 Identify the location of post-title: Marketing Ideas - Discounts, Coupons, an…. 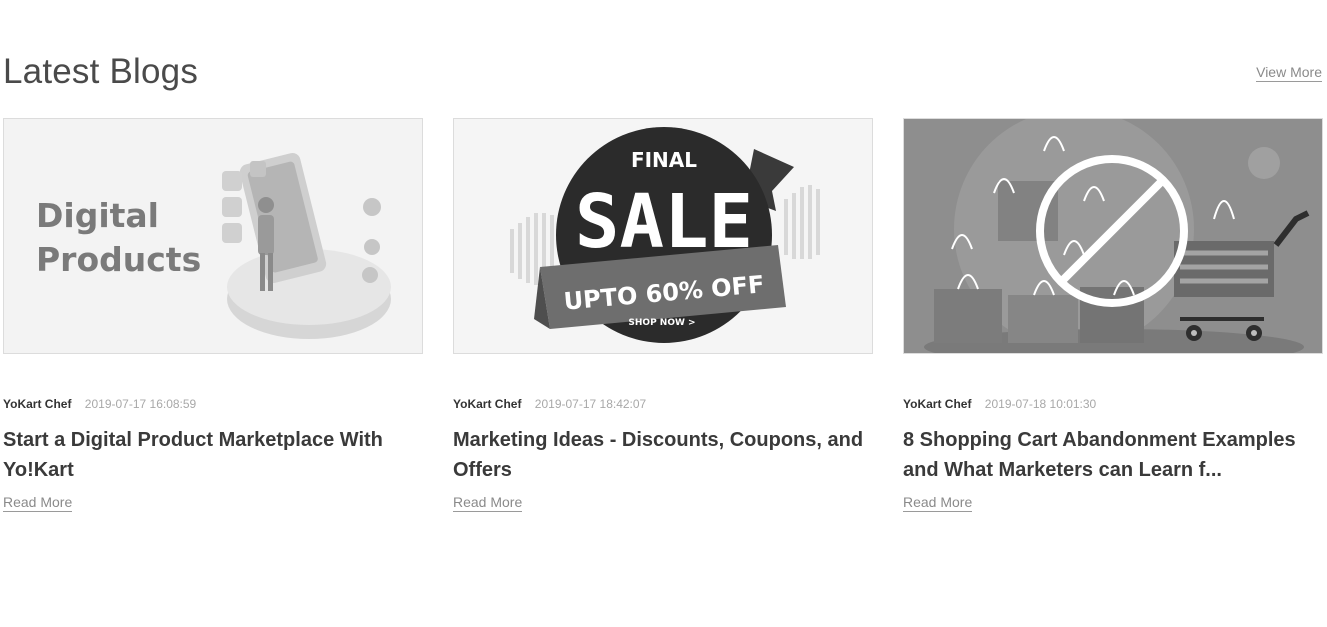
(663, 455).